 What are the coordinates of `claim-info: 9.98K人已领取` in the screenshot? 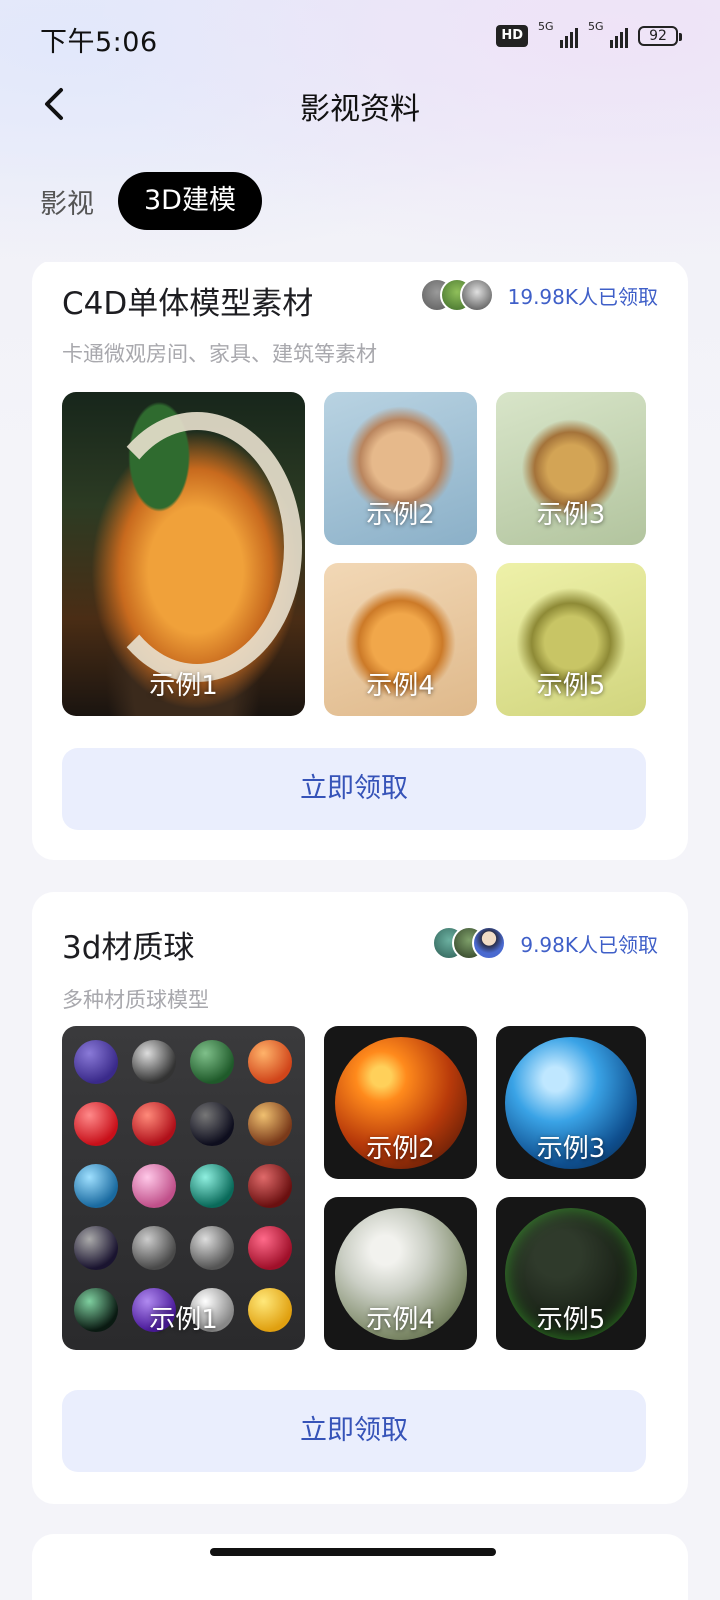 It's located at (545, 943).